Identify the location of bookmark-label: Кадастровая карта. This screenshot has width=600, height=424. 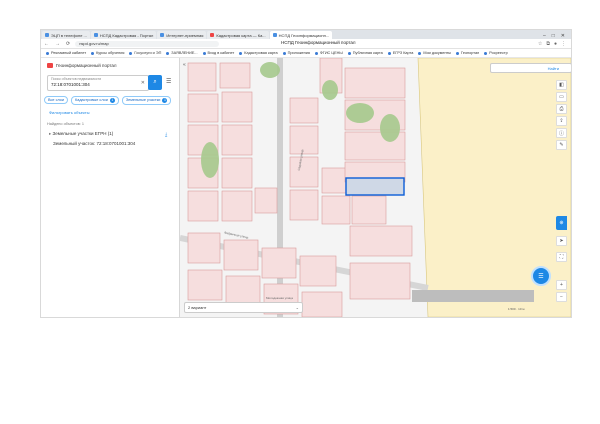
(261, 53).